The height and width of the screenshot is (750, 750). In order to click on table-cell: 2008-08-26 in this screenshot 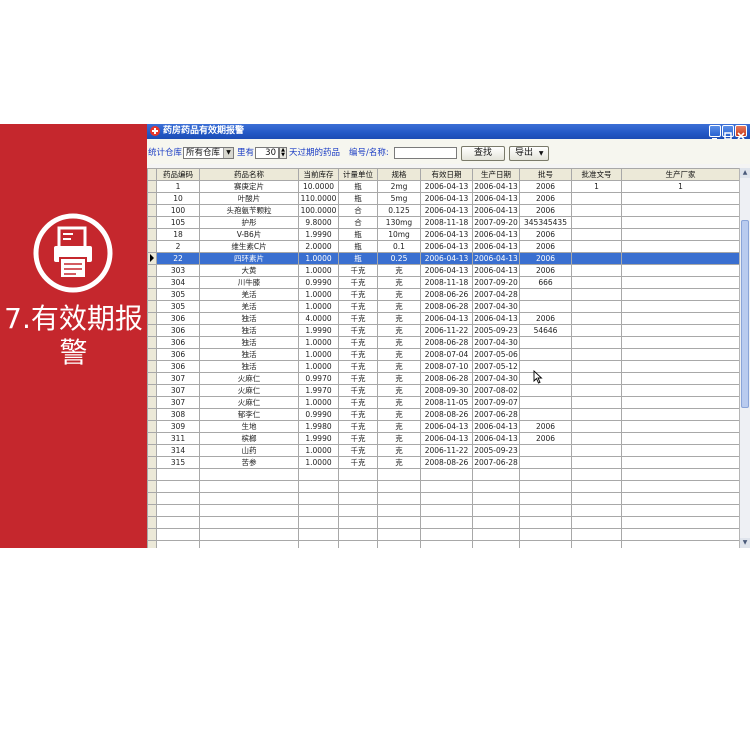, I will do `click(446, 414)`.